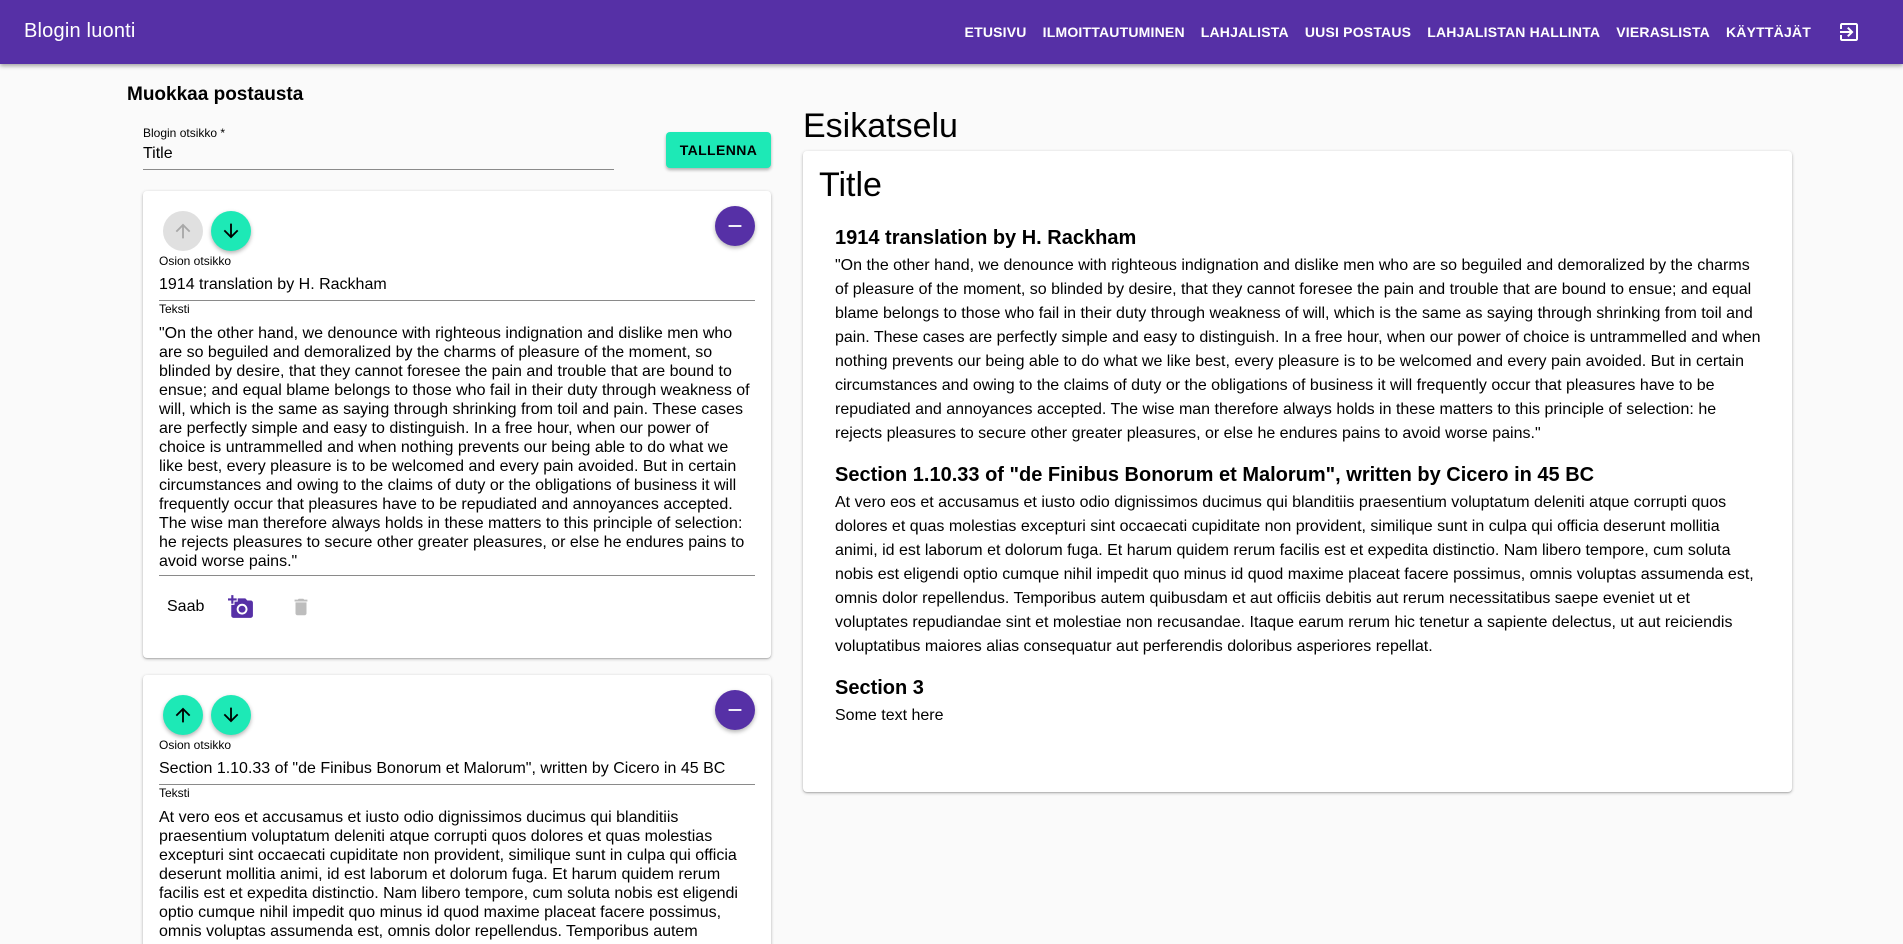 This screenshot has height=944, width=1903. I want to click on app-title: Blogin luonti, so click(80, 31).